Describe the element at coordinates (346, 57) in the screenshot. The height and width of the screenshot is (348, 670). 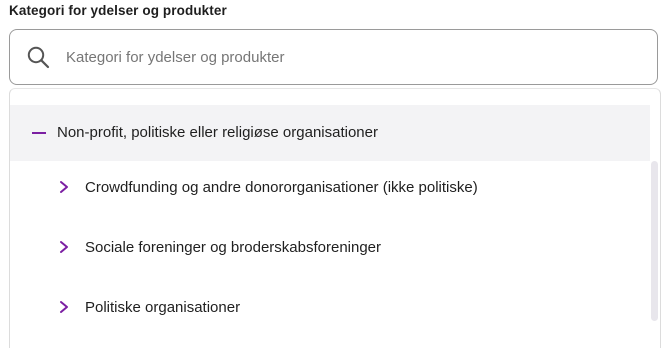
I see `search-input` at that location.